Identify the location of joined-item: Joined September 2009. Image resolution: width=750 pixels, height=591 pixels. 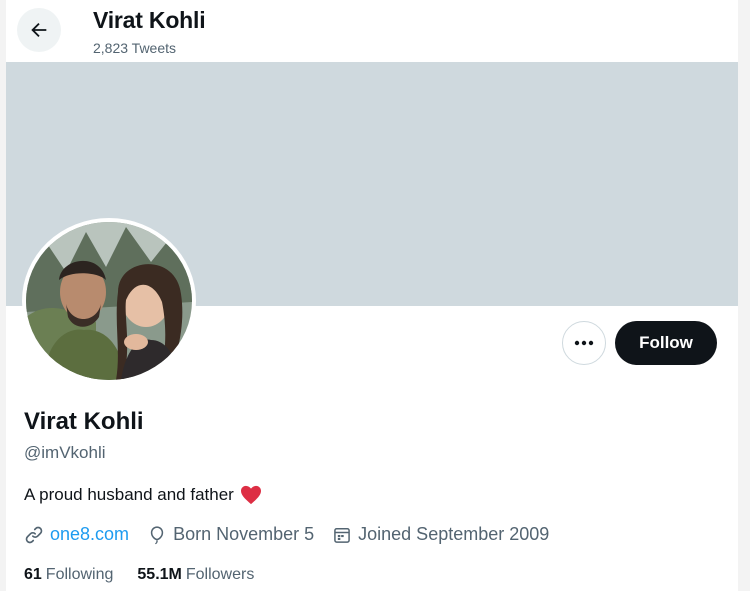
(440, 534).